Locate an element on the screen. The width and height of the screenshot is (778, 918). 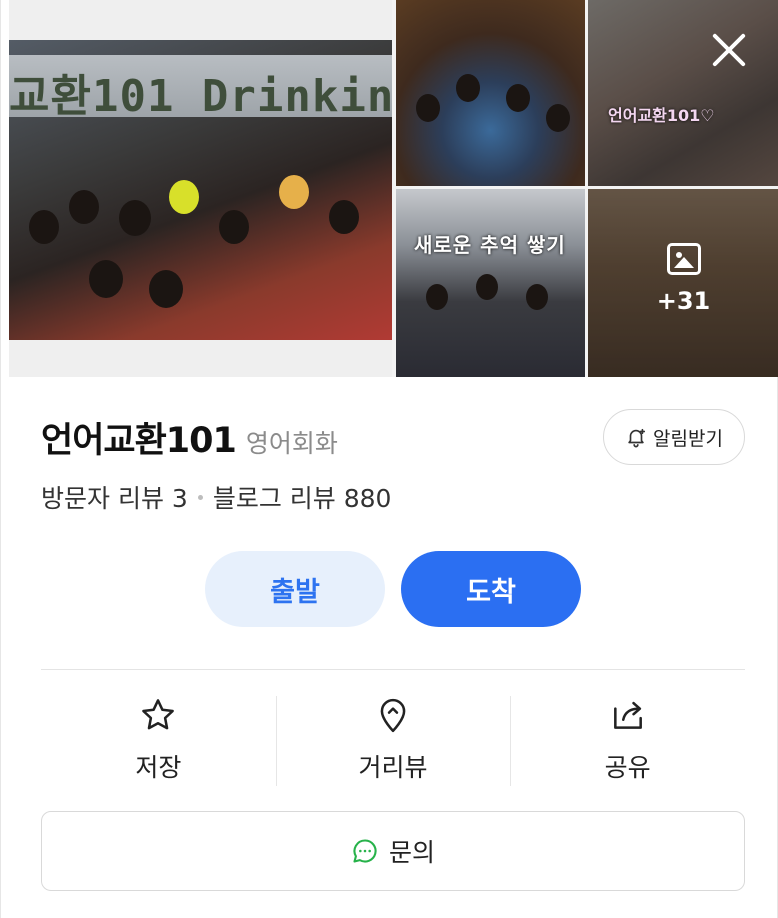
place-name: 언어교환101 is located at coordinates (139, 441).